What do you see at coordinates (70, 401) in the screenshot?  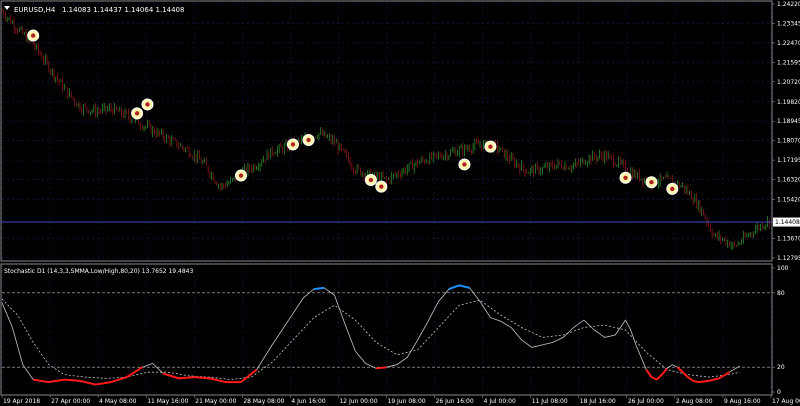 I see `time-tick-label: 27 Apr 00:00` at bounding box center [70, 401].